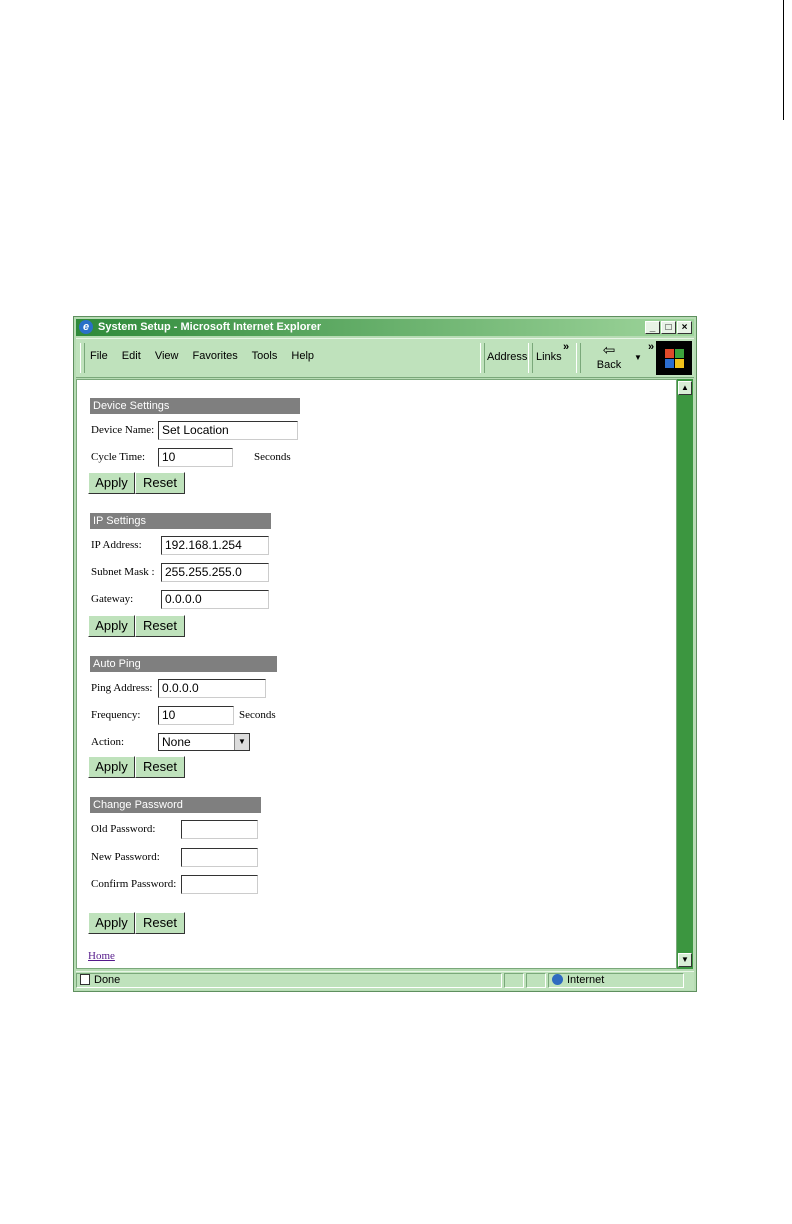 The width and height of the screenshot is (792, 1224). Describe the element at coordinates (122, 688) in the screenshot. I see `ping-address-label: Ping Address:` at that location.